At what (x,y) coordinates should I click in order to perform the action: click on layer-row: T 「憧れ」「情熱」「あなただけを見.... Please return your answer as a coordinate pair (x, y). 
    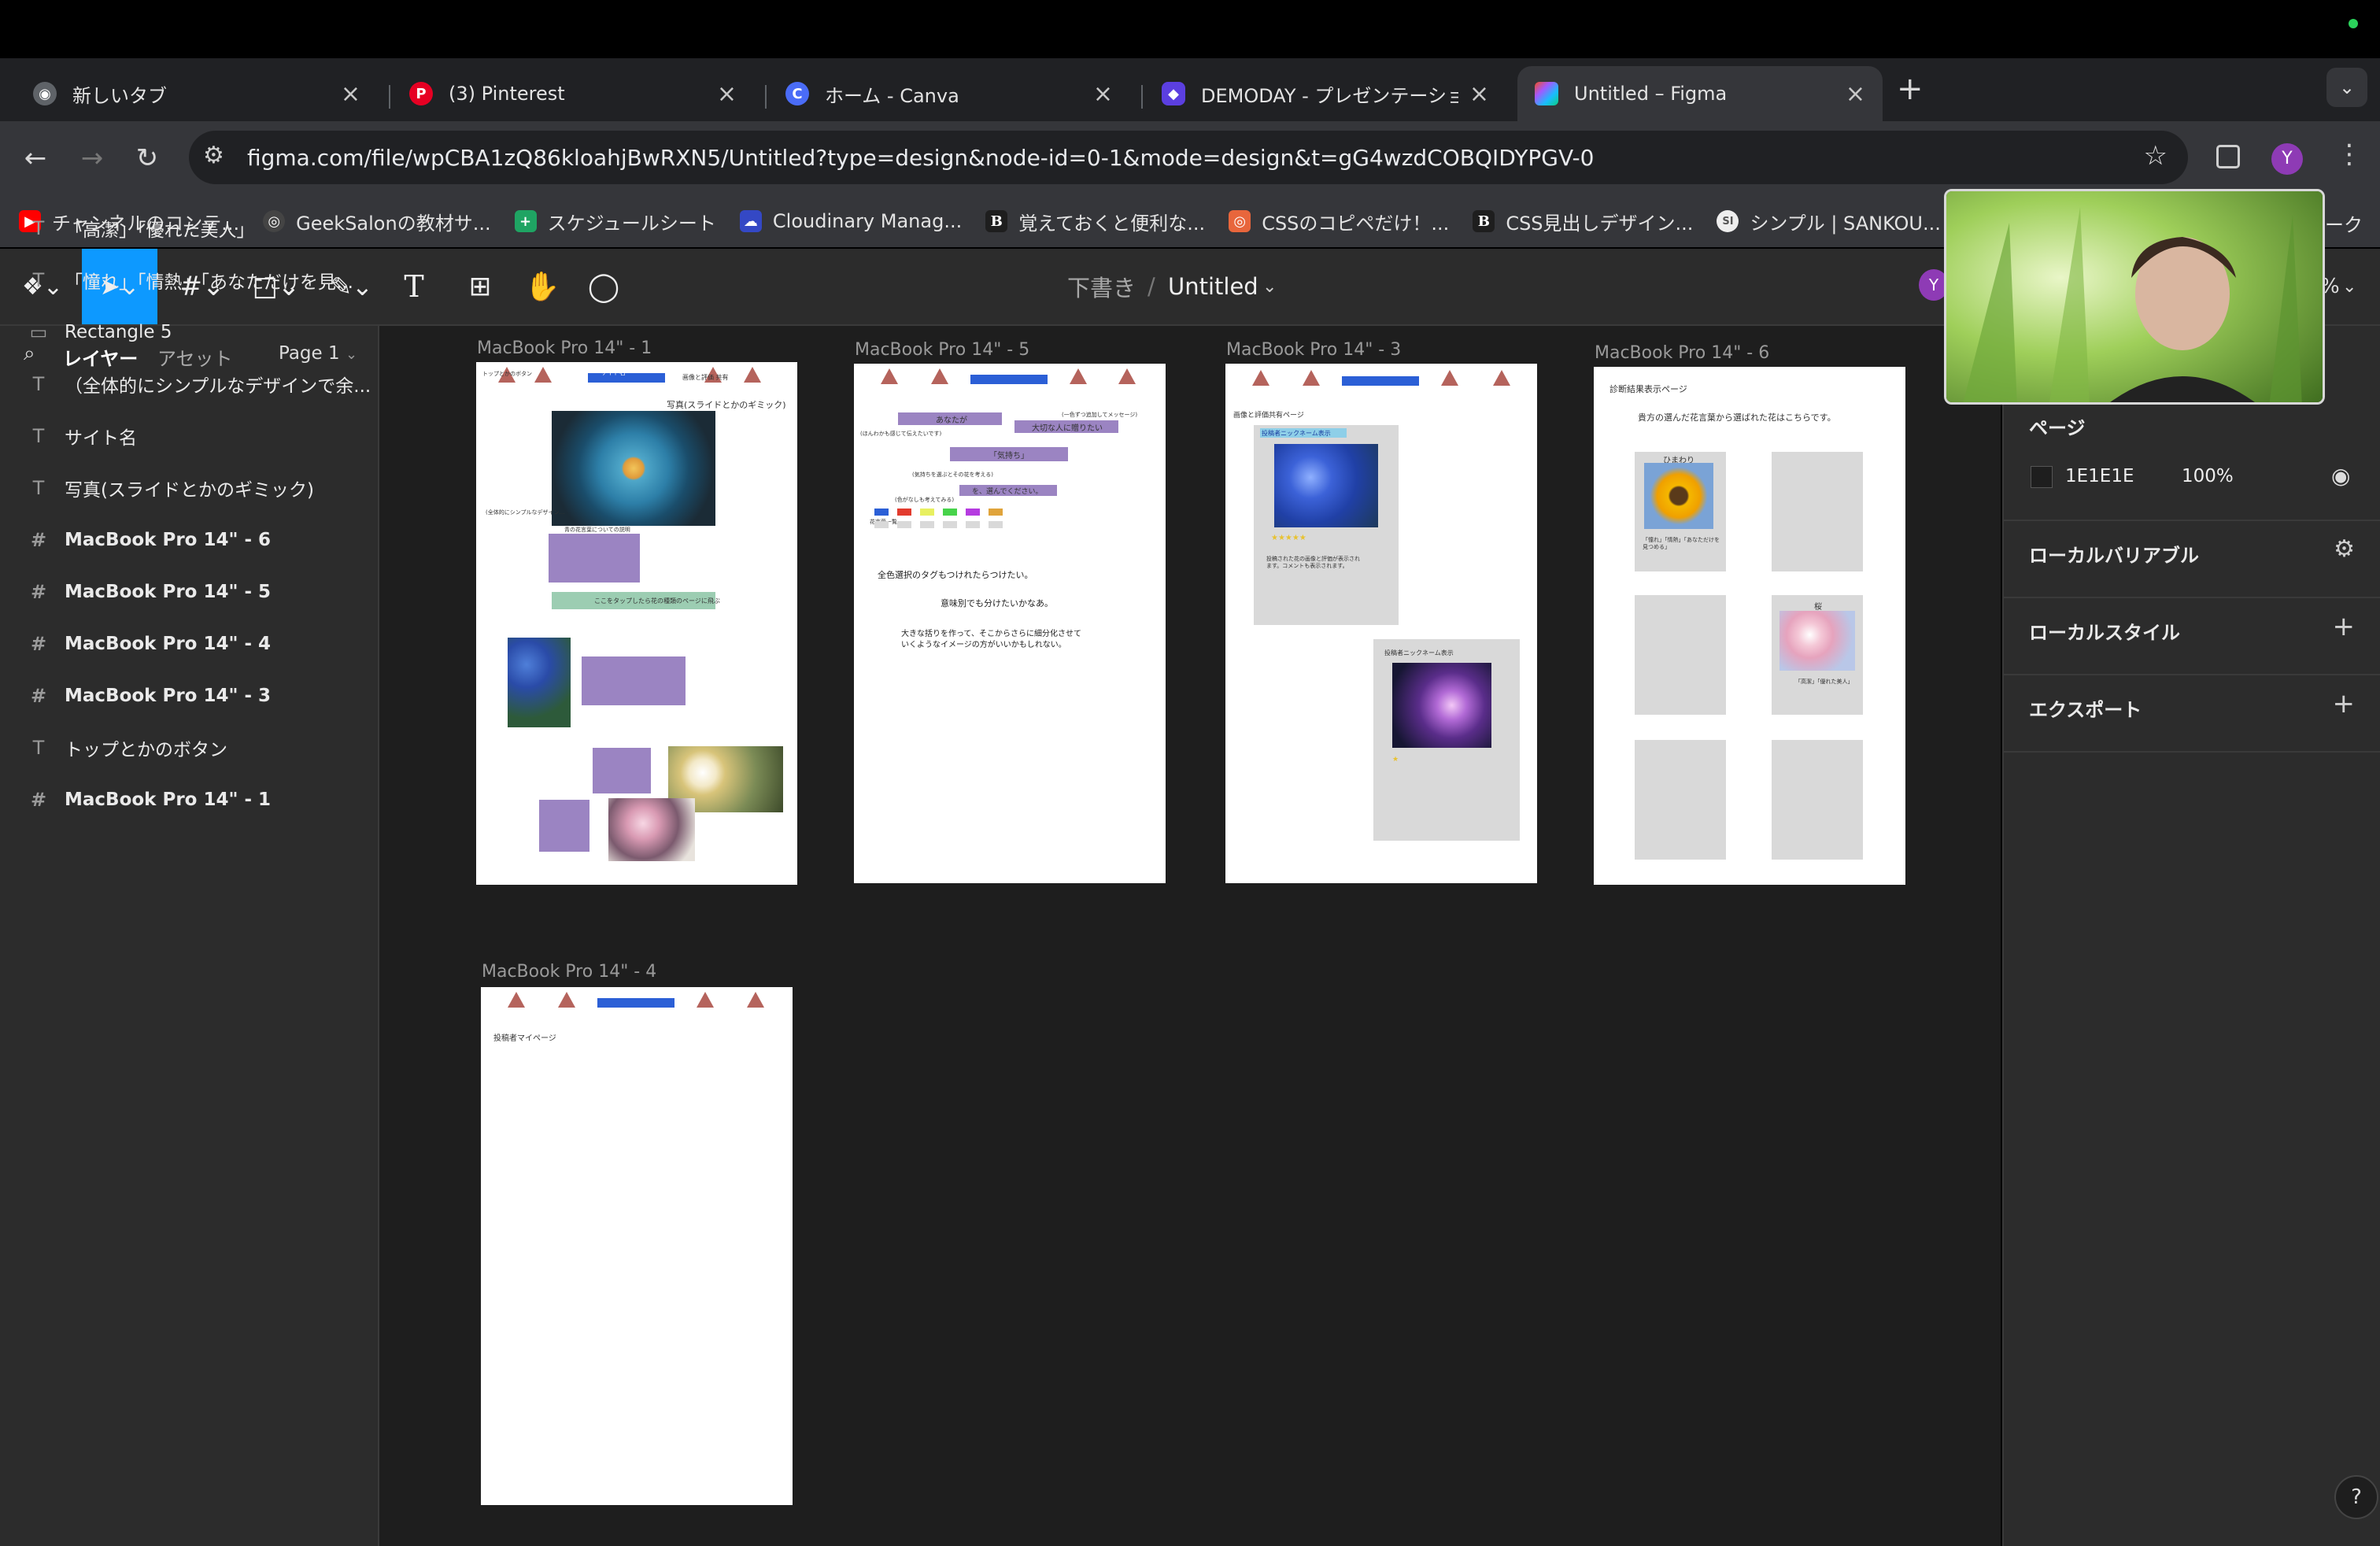
    Looking at the image, I should click on (190, 280).